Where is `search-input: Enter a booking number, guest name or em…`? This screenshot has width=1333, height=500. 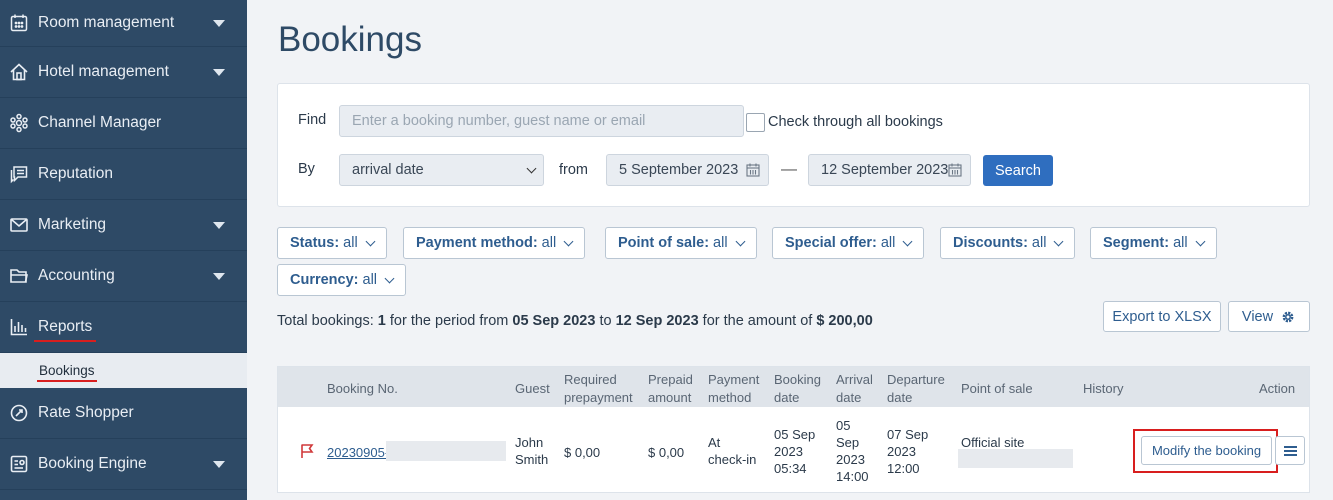
search-input: Enter a booking number, guest name or em… is located at coordinates (541, 121).